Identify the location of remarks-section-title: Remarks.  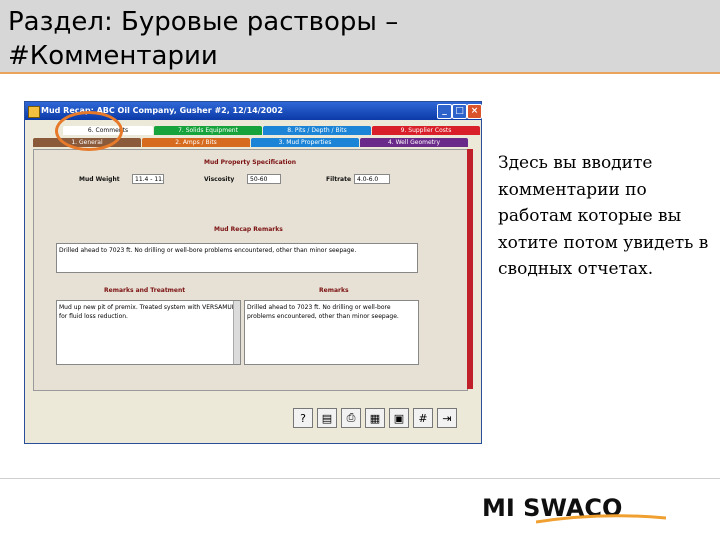
(334, 290).